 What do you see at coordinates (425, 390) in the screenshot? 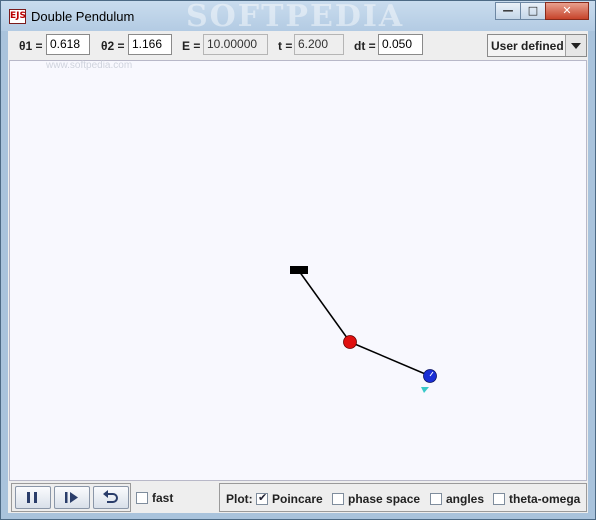
I see `velocity-arrow` at bounding box center [425, 390].